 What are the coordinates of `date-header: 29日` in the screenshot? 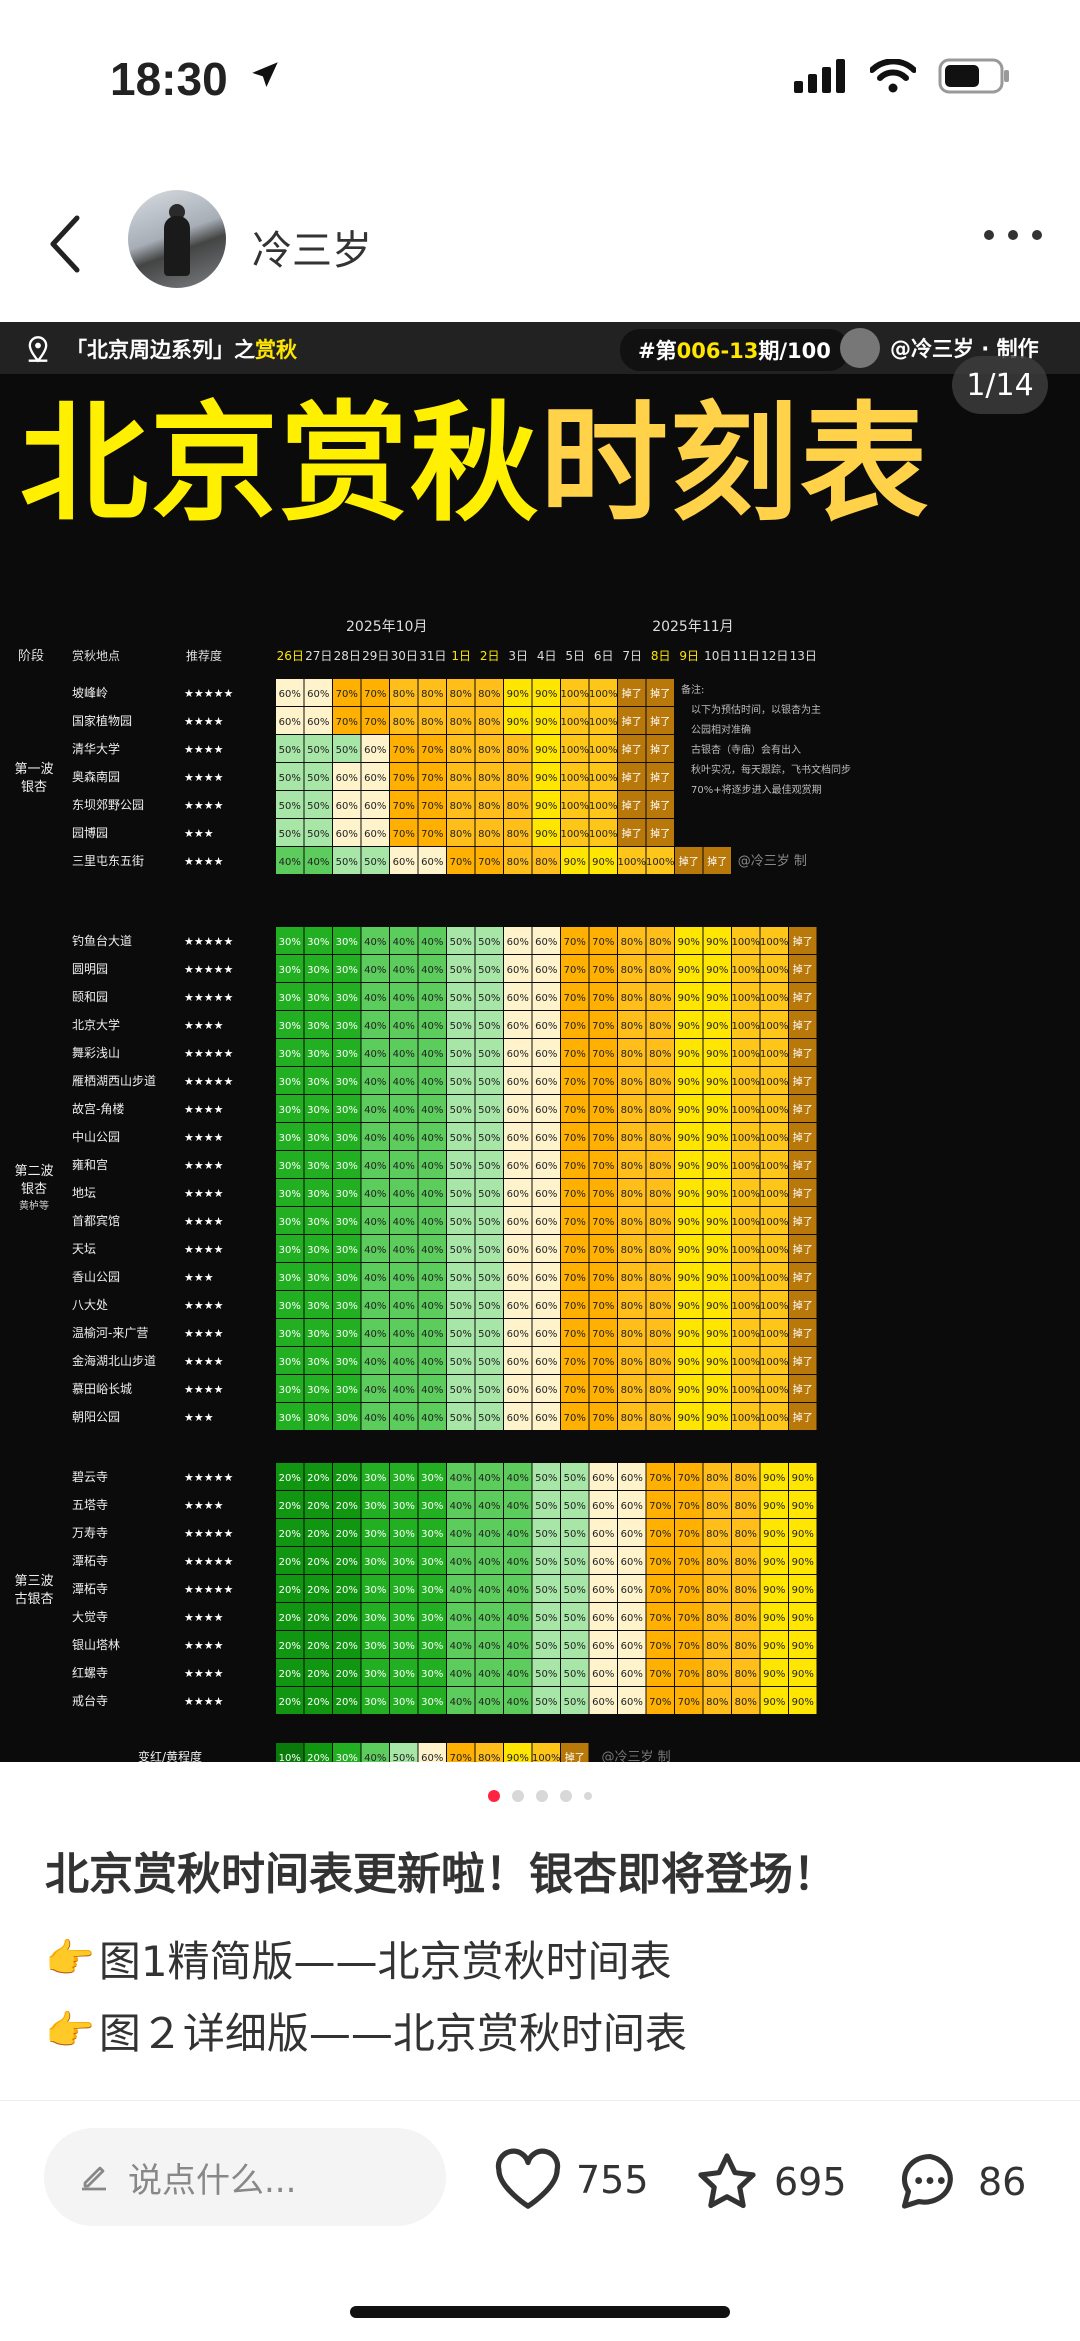 It's located at (375, 656).